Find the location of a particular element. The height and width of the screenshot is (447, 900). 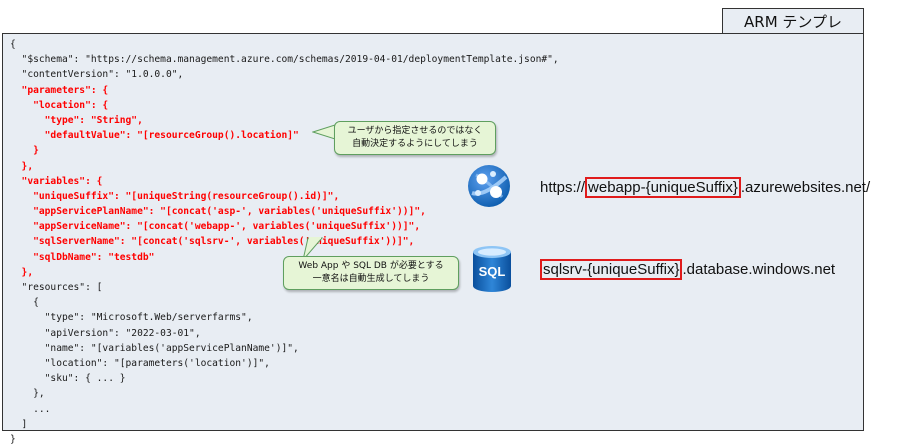

code-line: "location": { is located at coordinates (59, 105).